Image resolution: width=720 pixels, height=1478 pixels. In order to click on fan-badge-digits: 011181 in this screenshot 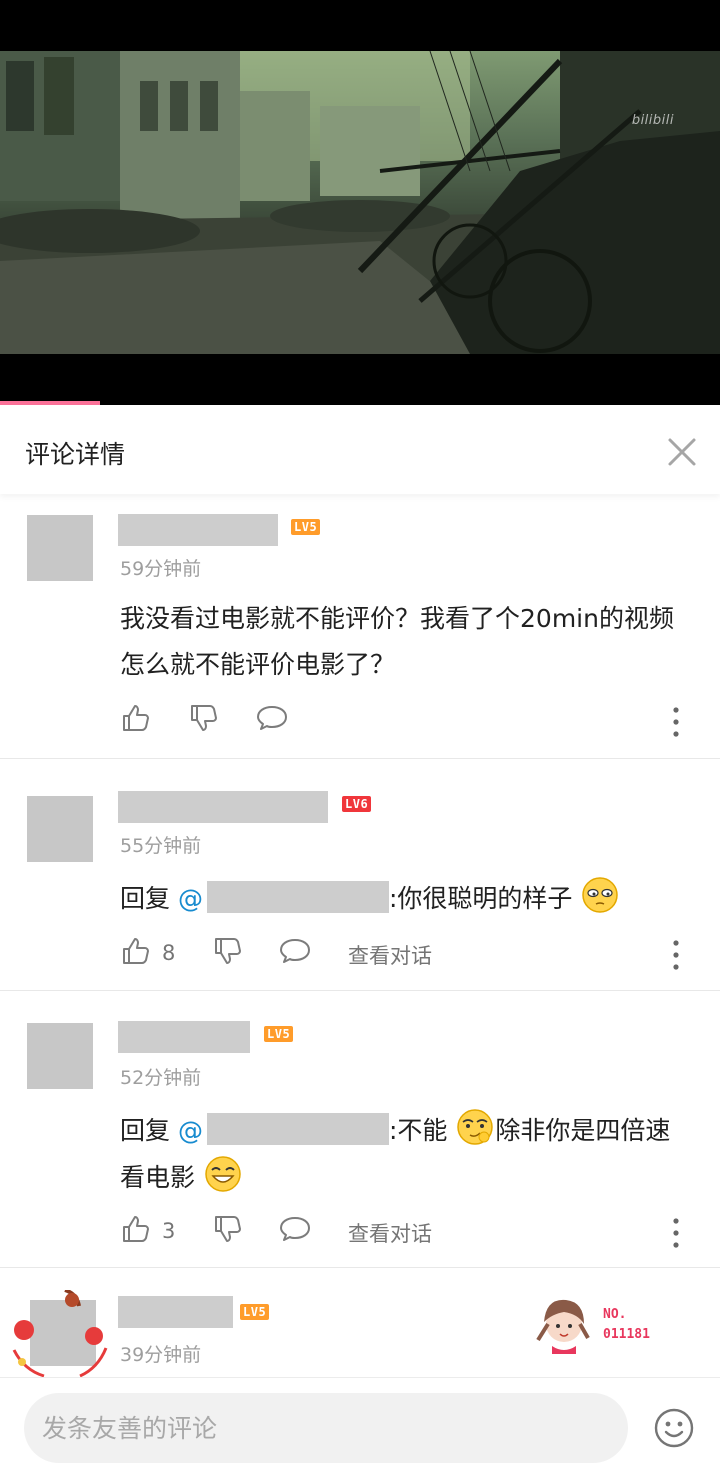, I will do `click(626, 1334)`.